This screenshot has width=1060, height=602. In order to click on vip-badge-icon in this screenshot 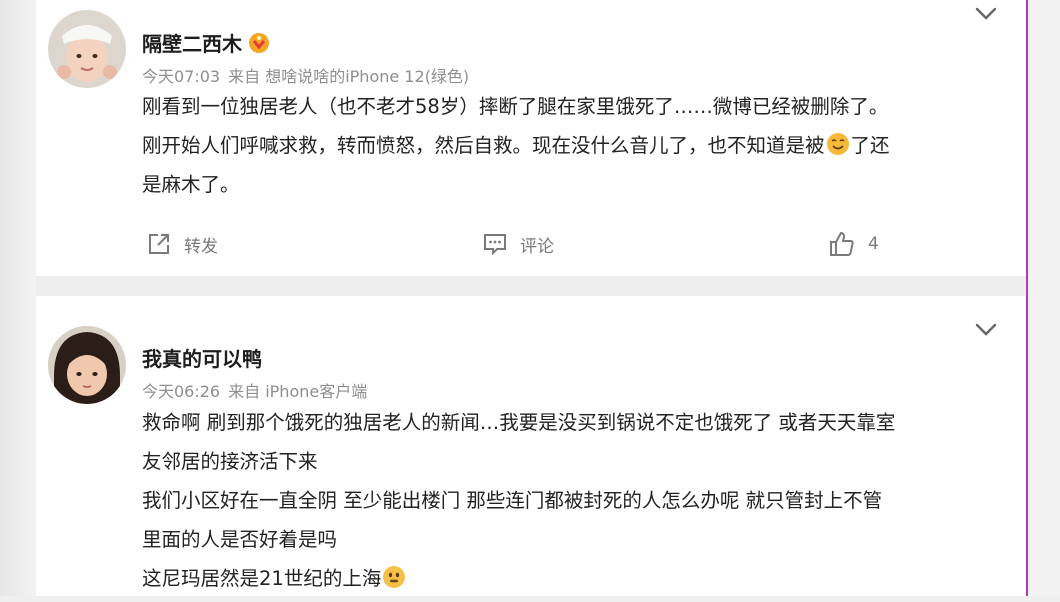, I will do `click(259, 45)`.